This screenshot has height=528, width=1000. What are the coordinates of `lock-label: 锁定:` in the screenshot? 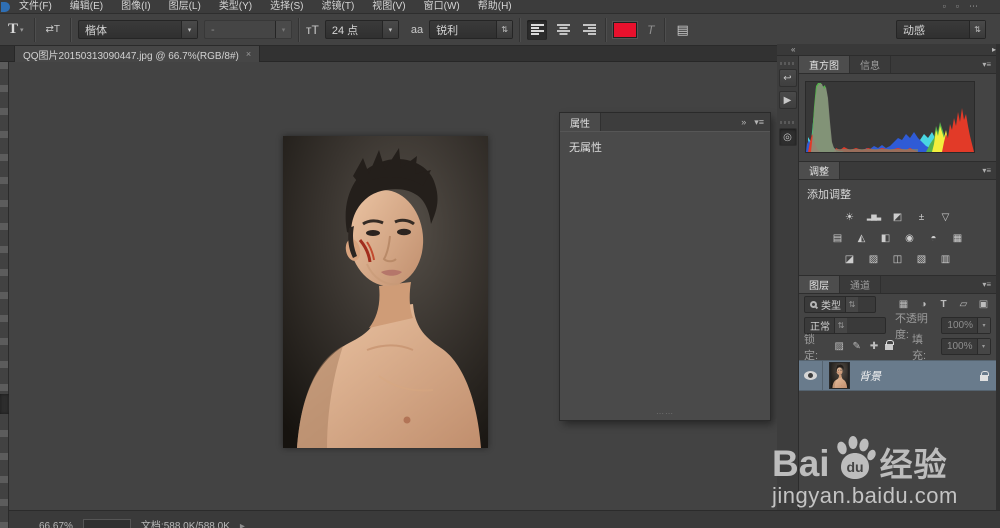 It's located at (811, 347).